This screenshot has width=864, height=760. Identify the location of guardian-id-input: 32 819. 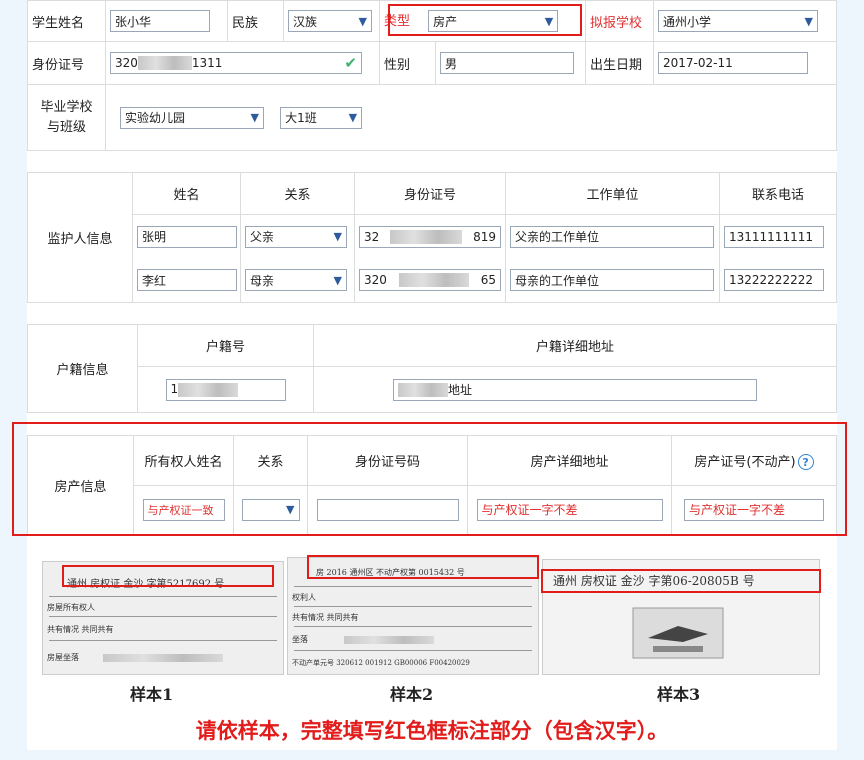
(430, 236).